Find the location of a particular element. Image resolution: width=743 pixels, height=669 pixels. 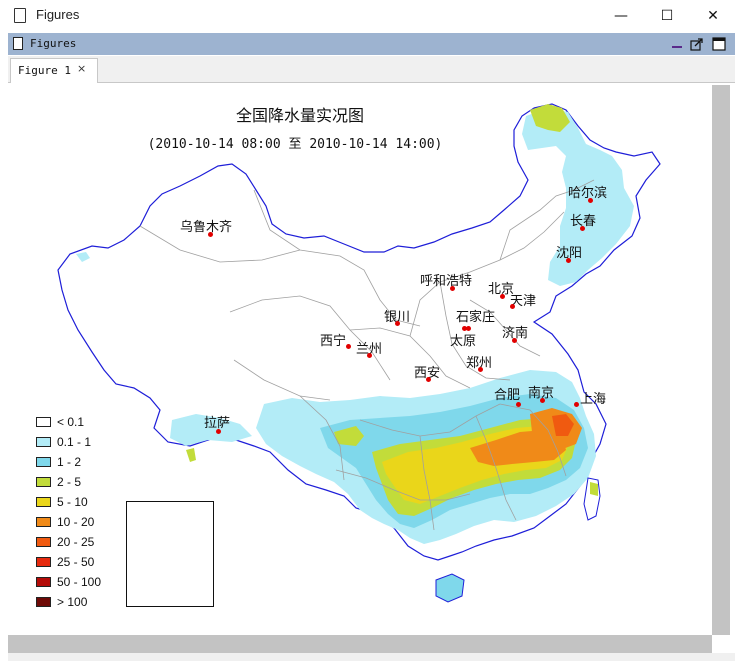

city-label: 乌鲁木齐 is located at coordinates (206, 227).